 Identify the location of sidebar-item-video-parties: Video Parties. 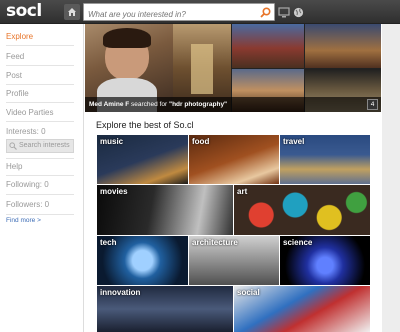
(40, 112).